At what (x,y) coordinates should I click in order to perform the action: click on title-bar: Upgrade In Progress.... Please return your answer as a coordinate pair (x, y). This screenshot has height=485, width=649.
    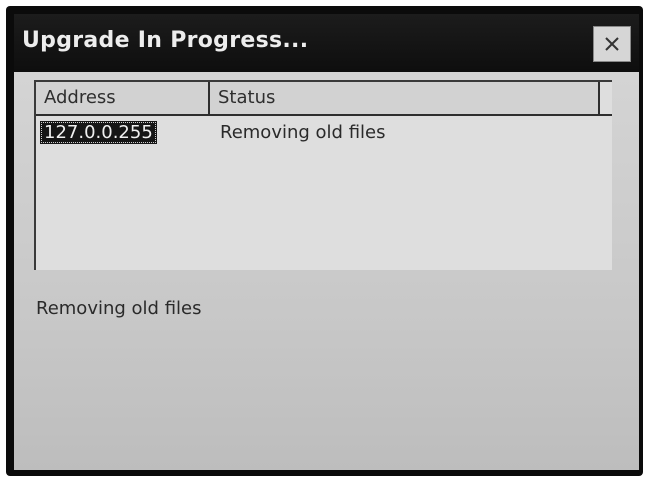
    Looking at the image, I should click on (326, 43).